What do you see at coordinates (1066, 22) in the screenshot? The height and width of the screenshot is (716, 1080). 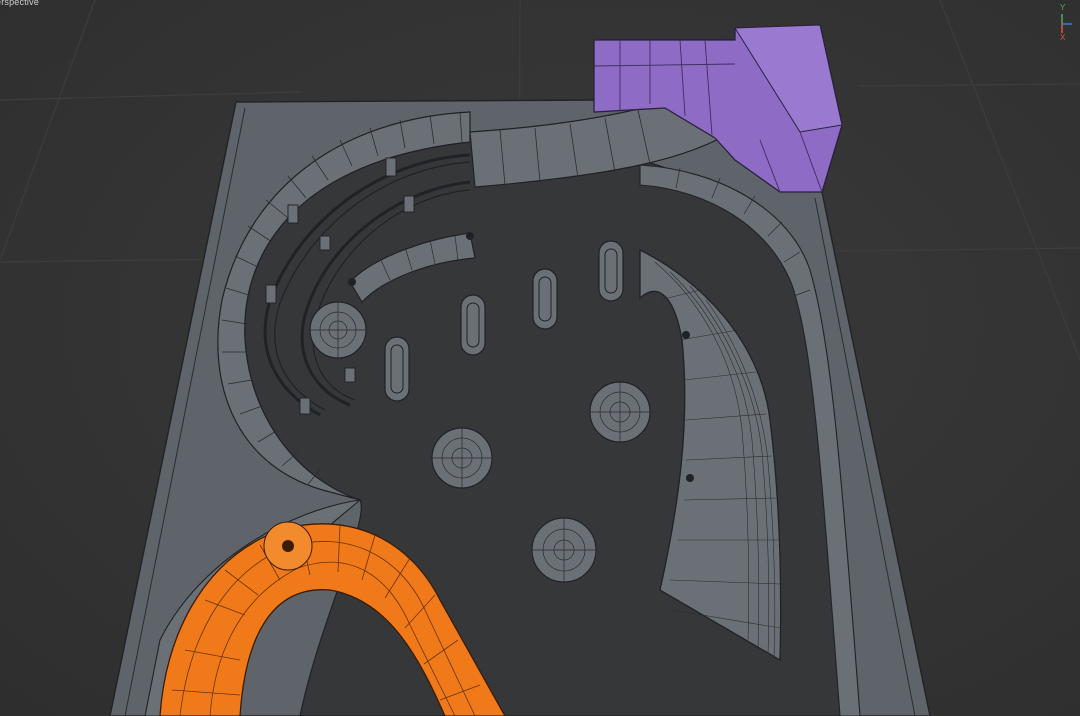 I see `axis-gizmo: Y X` at bounding box center [1066, 22].